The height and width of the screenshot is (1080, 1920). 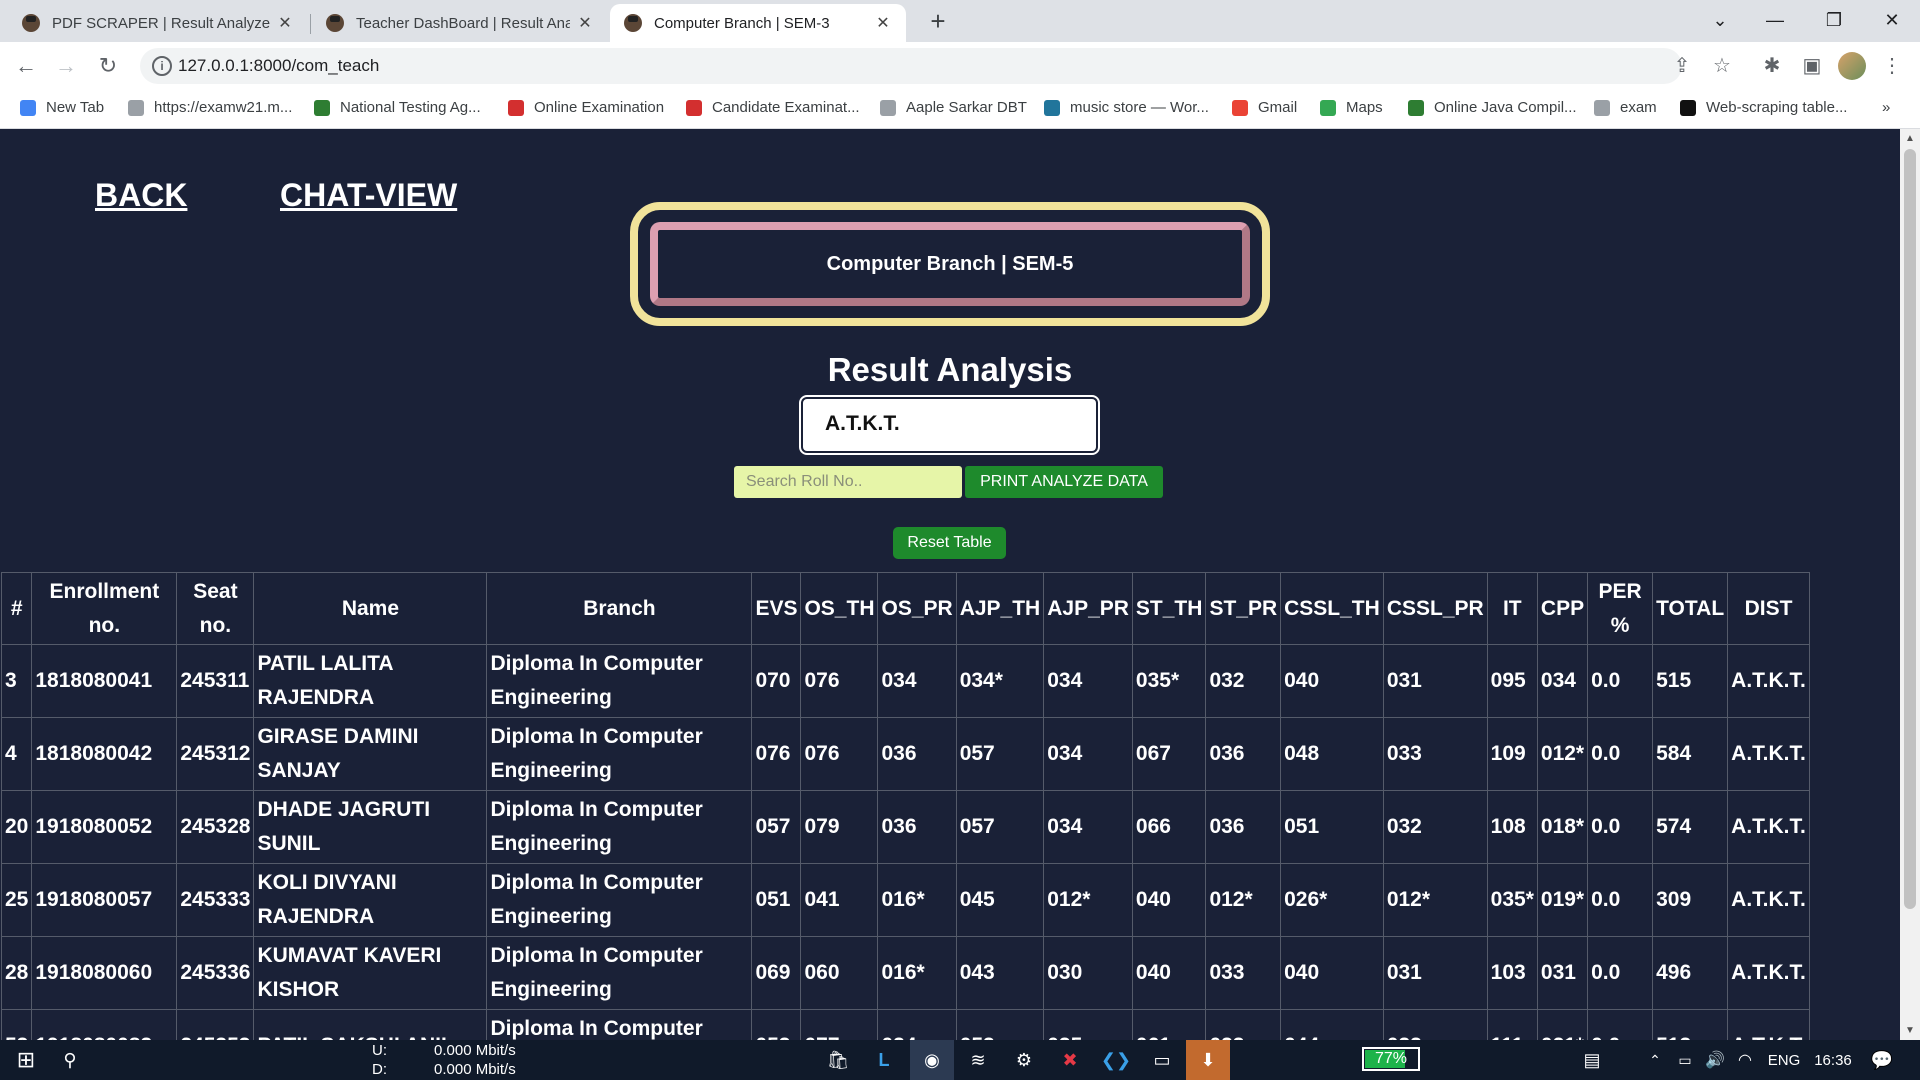 I want to click on reset-table-button: Reset Table, so click(x=949, y=543).